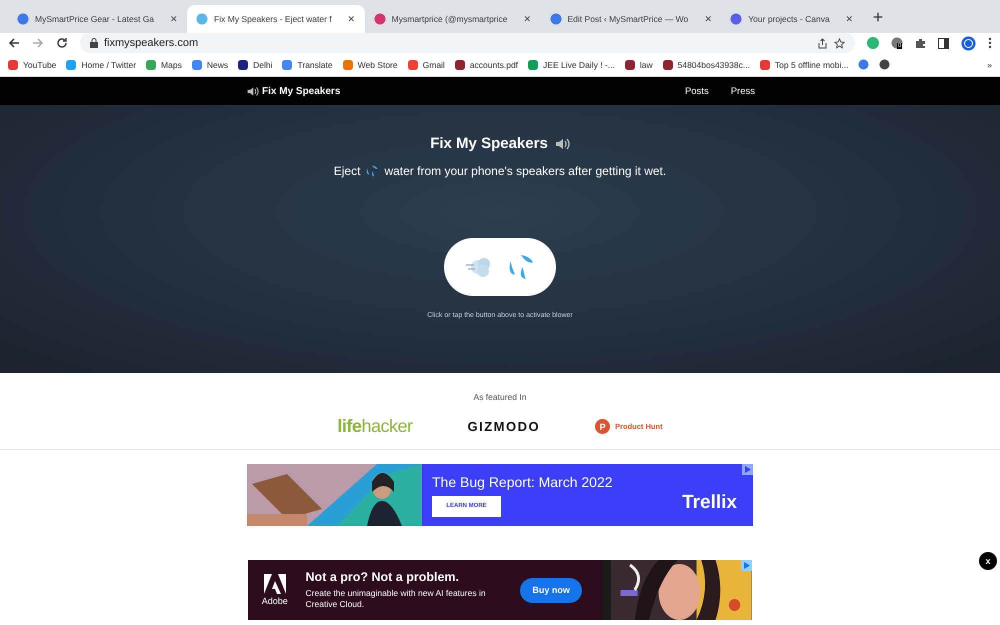 This screenshot has width=1000, height=625. What do you see at coordinates (822, 43) in the screenshot?
I see `share-icon` at bounding box center [822, 43].